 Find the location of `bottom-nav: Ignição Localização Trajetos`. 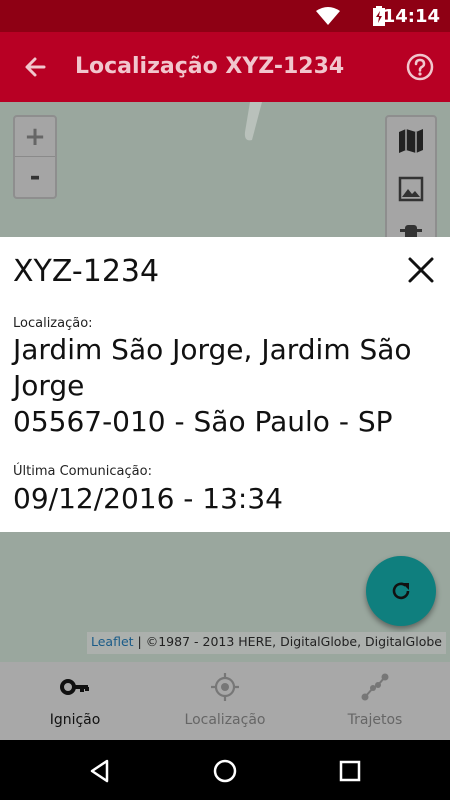

bottom-nav: Ignição Localização Trajetos is located at coordinates (225, 701).